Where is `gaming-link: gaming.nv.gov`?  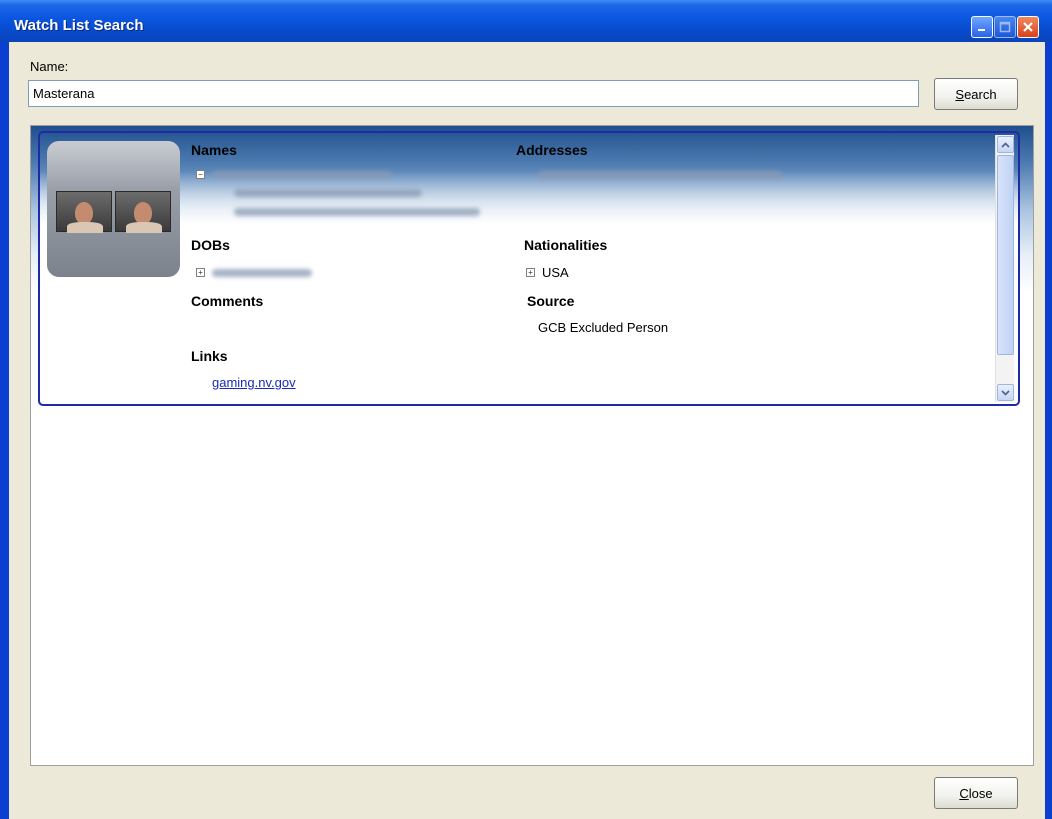
gaming-link: gaming.nv.gov is located at coordinates (254, 382).